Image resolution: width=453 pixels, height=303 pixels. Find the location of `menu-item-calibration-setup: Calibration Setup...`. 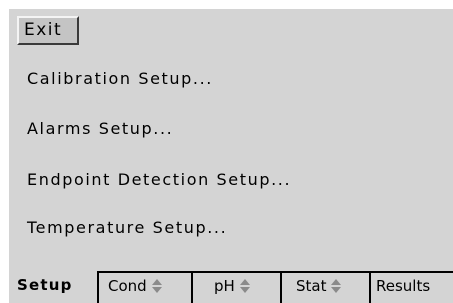

menu-item-calibration-setup: Calibration Setup... is located at coordinates (120, 78).